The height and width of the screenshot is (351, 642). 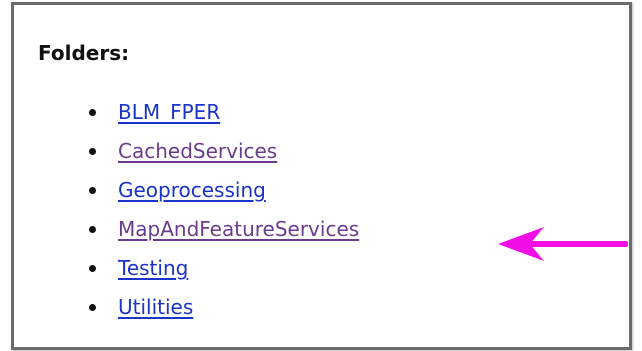 I want to click on folder-link-geoprocessing: Geoprocessing, so click(x=192, y=190).